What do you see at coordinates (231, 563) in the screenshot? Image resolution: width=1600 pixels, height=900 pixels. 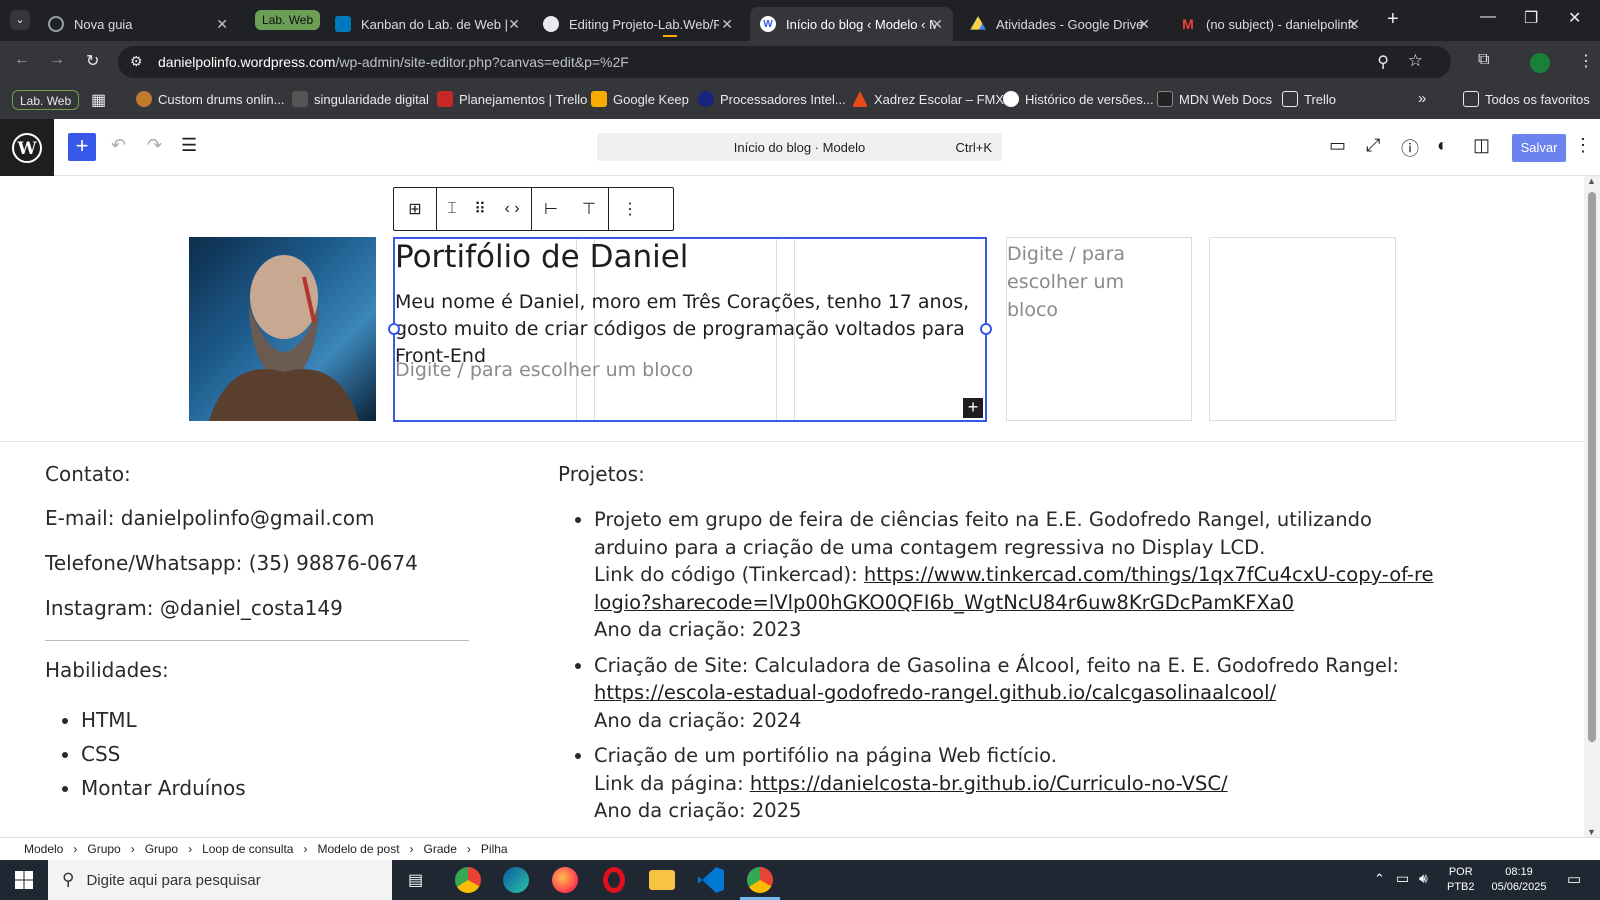 I see `contact-phone: Telefone/Whatsapp: (35) 98876-0674` at bounding box center [231, 563].